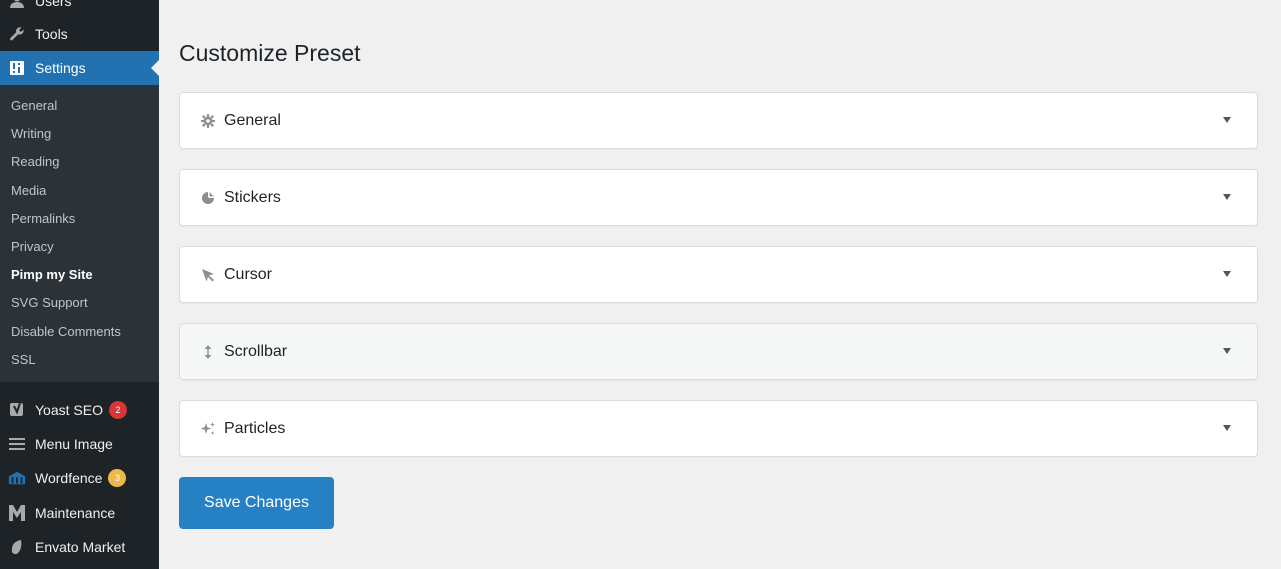  I want to click on cursor-icon, so click(208, 275).